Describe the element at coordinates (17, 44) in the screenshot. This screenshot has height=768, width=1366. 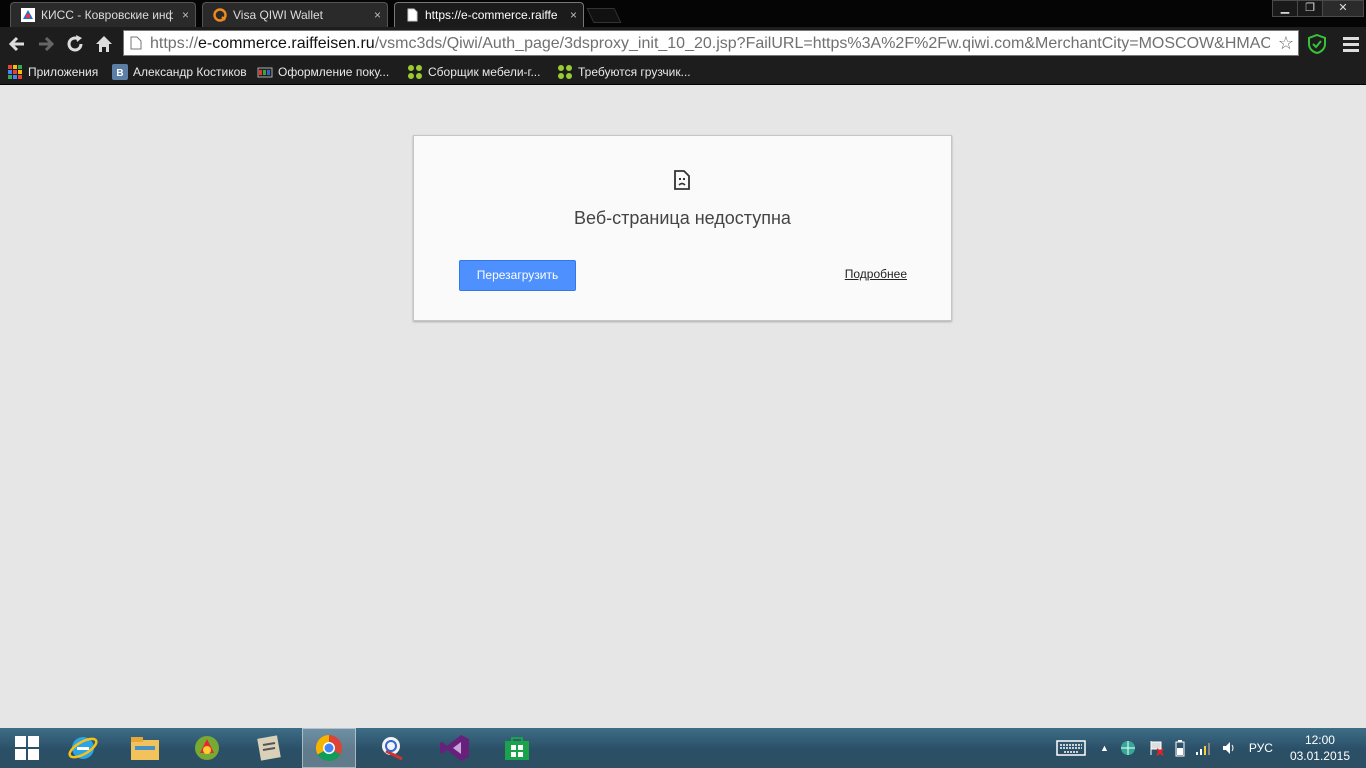
I see `back-arrow-icon` at that location.